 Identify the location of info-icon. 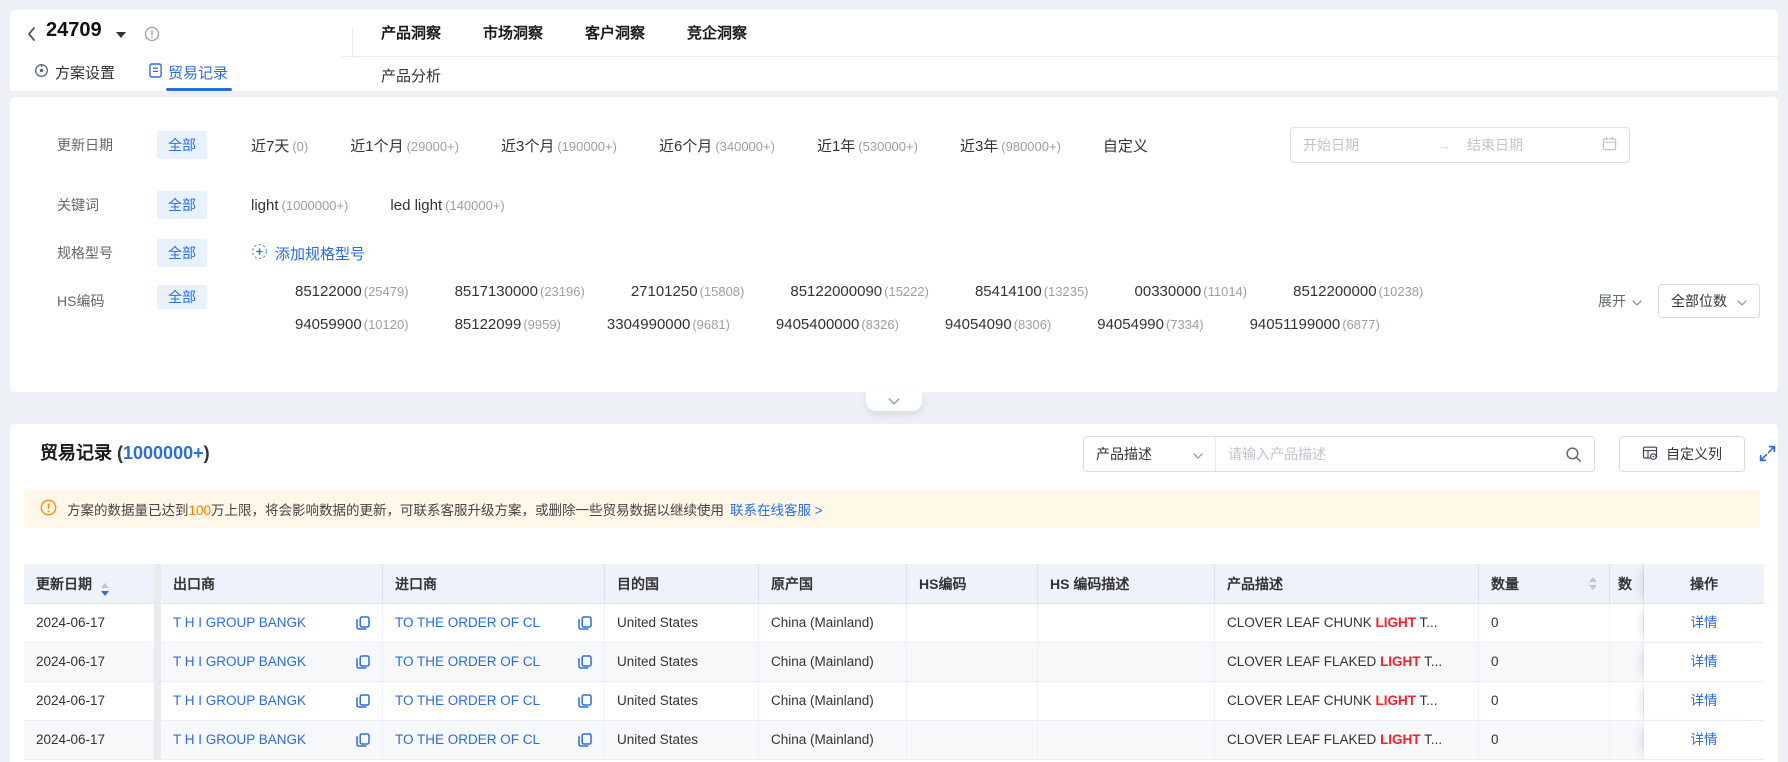
(152, 35).